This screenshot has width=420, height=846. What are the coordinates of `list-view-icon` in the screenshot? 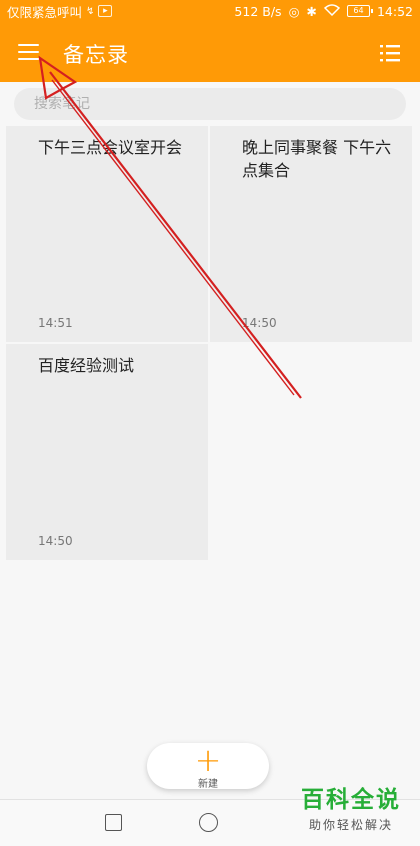 It's located at (390, 53).